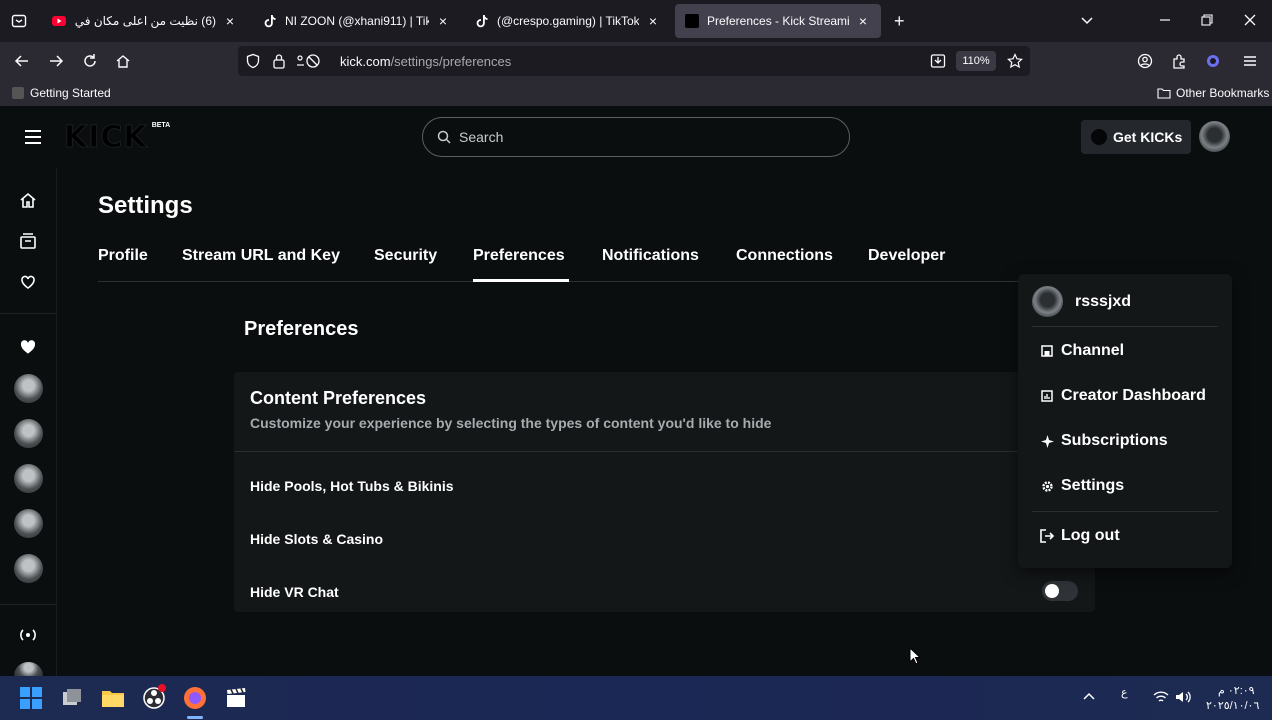 The width and height of the screenshot is (1272, 720). Describe the element at coordinates (1123, 396) in the screenshot. I see `menu-item-creator-dashboard: Creator Dashboard` at that location.